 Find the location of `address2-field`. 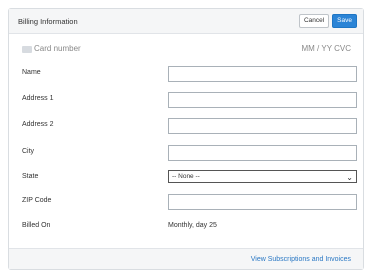

address2-field is located at coordinates (262, 126).